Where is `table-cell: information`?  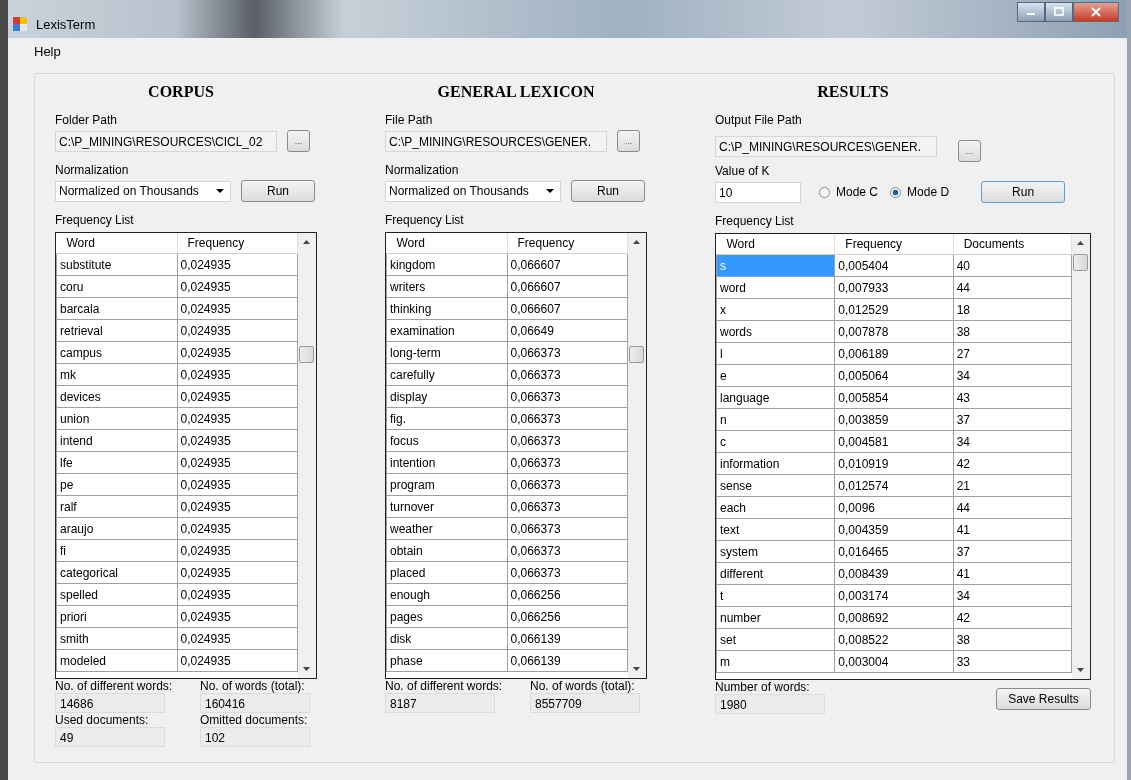 table-cell: information is located at coordinates (775, 463).